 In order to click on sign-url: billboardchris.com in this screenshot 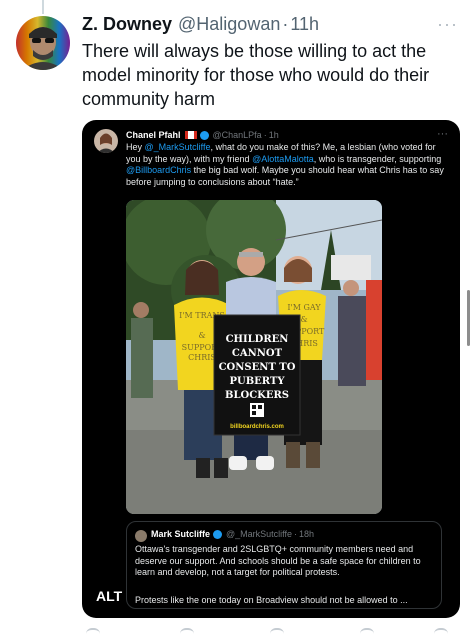, I will do `click(257, 427)`.